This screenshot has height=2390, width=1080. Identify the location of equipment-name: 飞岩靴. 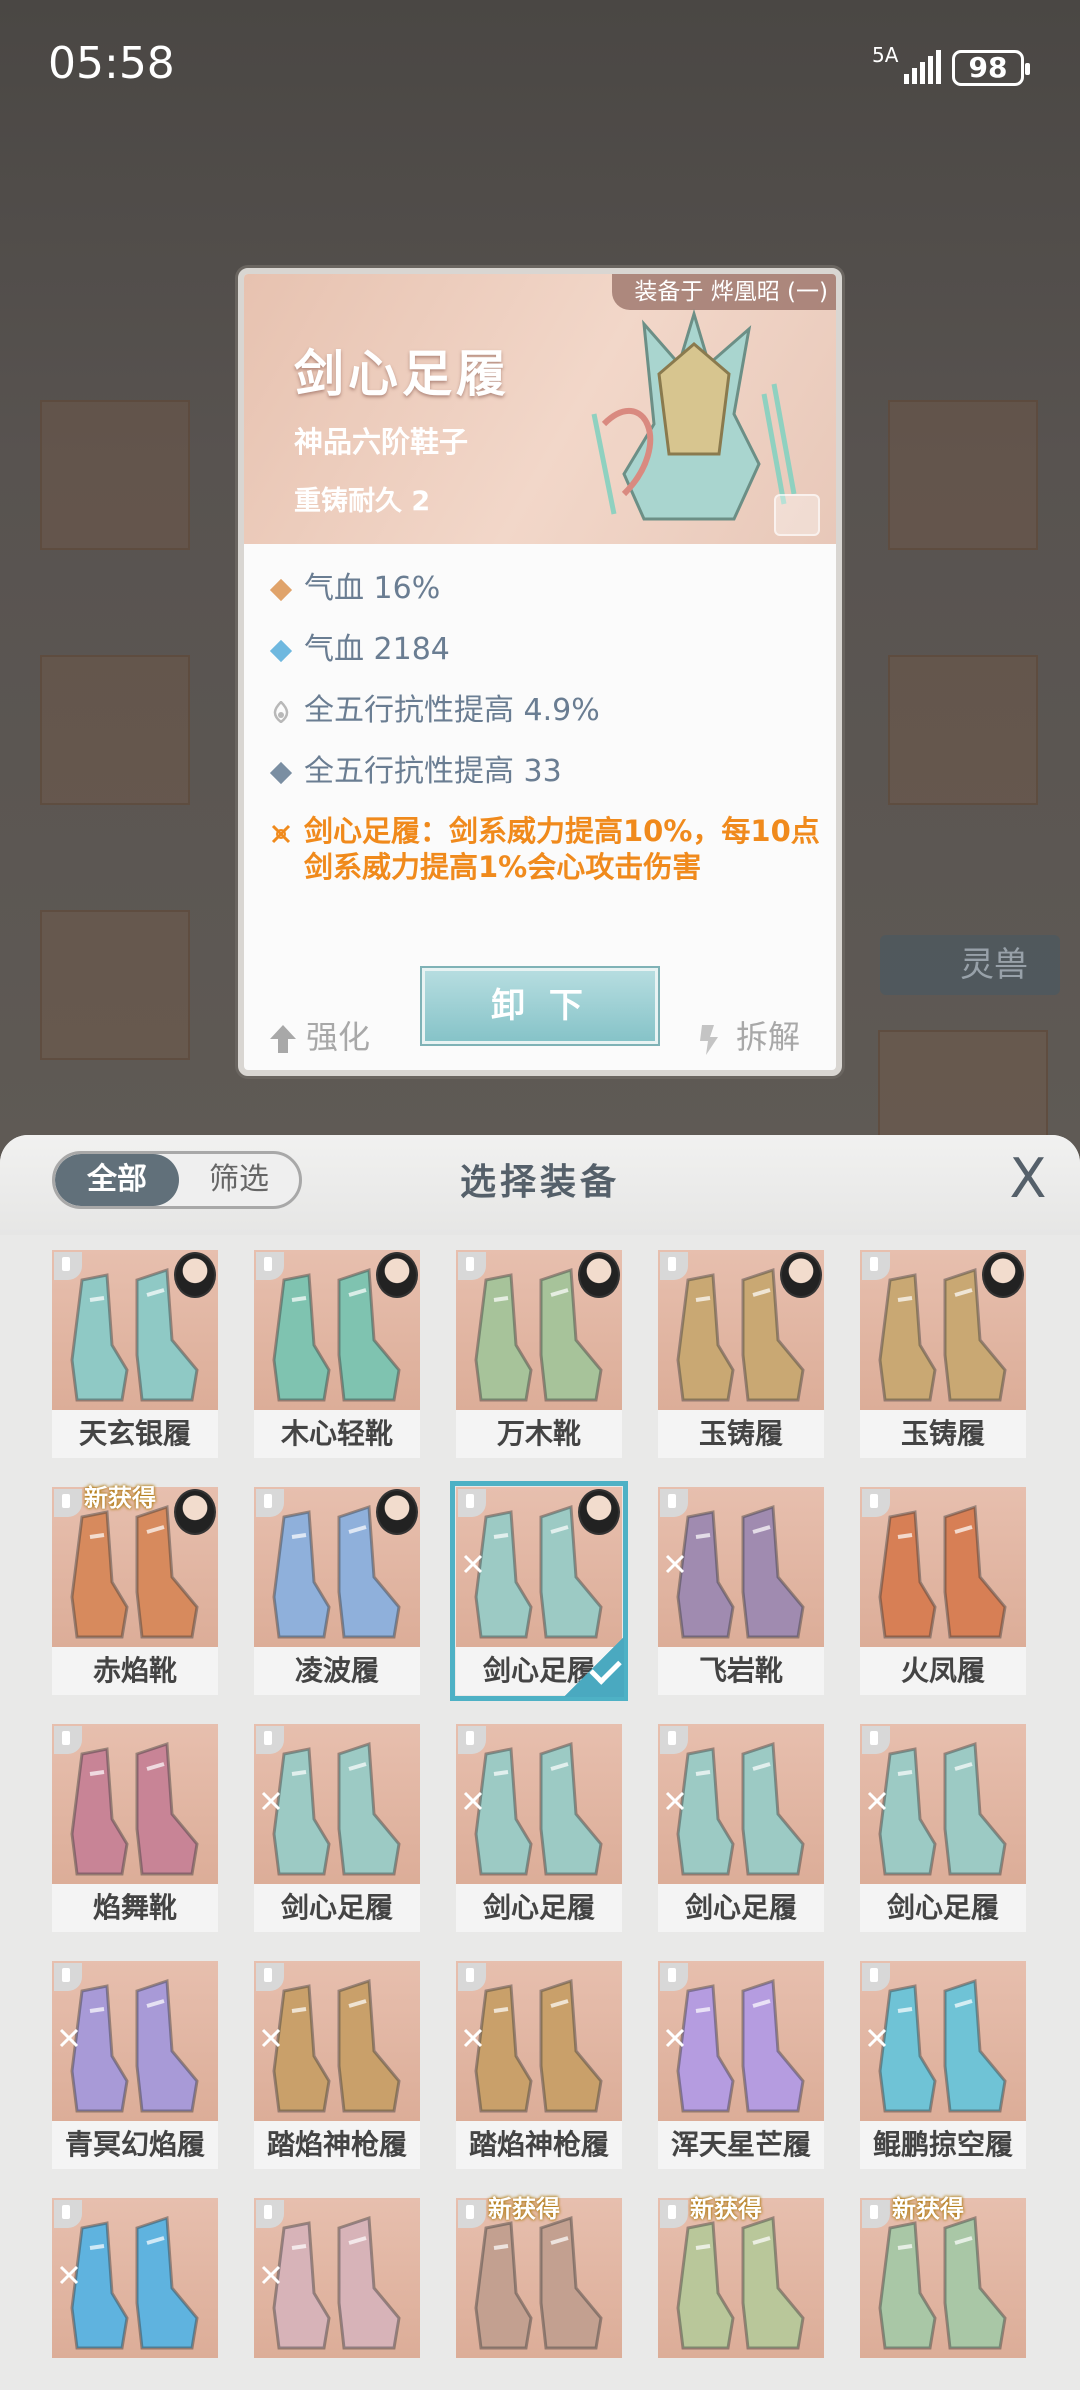
(741, 1671).